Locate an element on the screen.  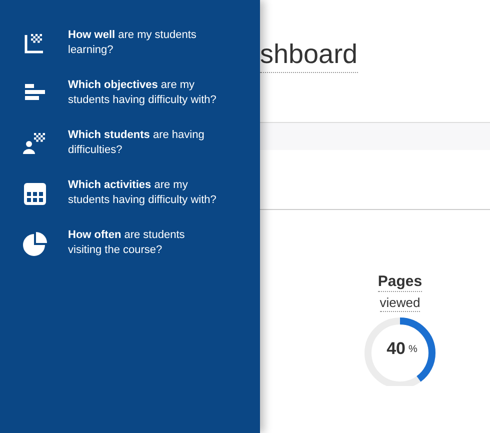
sidebar-link: Which activities are my students having difficulty with? is located at coordinates (143, 193).